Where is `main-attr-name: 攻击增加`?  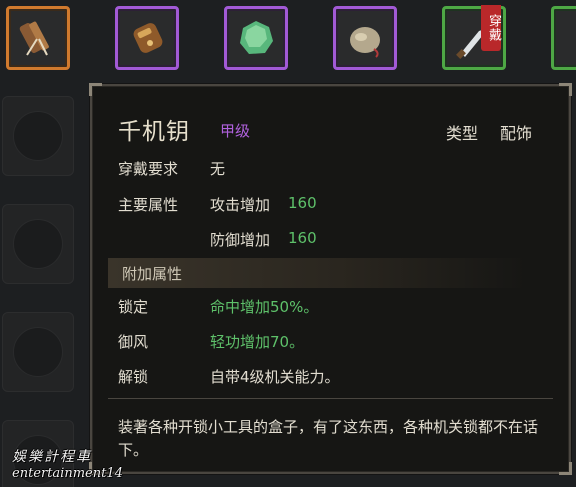
main-attr-name: 攻击增加 is located at coordinates (240, 205).